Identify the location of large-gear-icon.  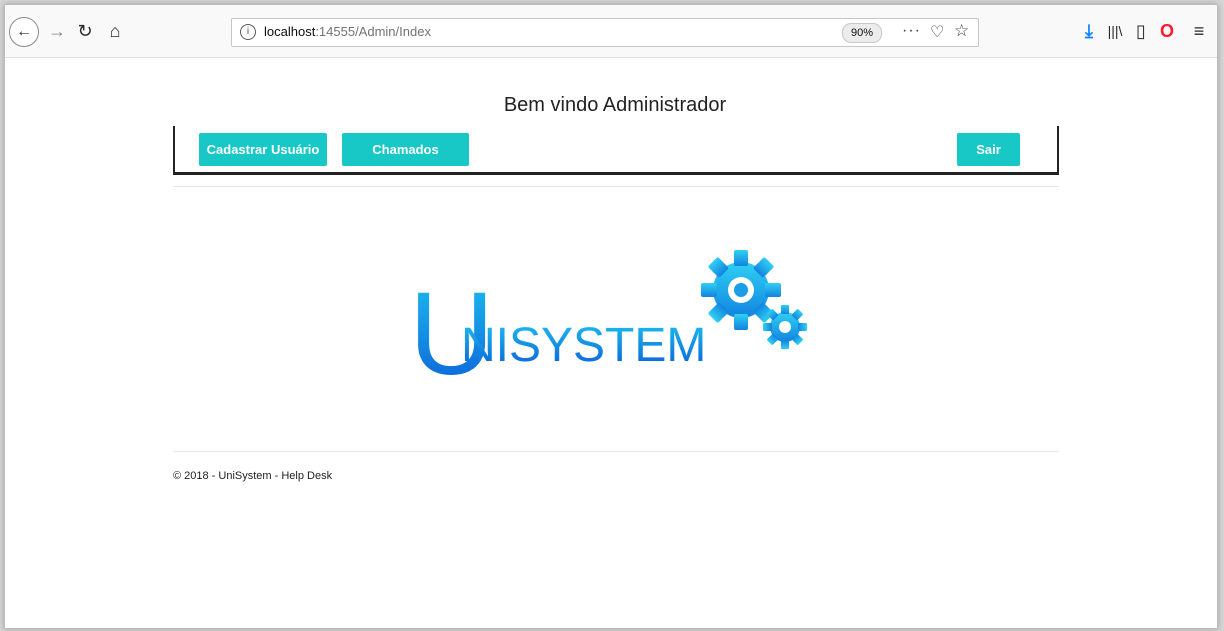
(741, 290).